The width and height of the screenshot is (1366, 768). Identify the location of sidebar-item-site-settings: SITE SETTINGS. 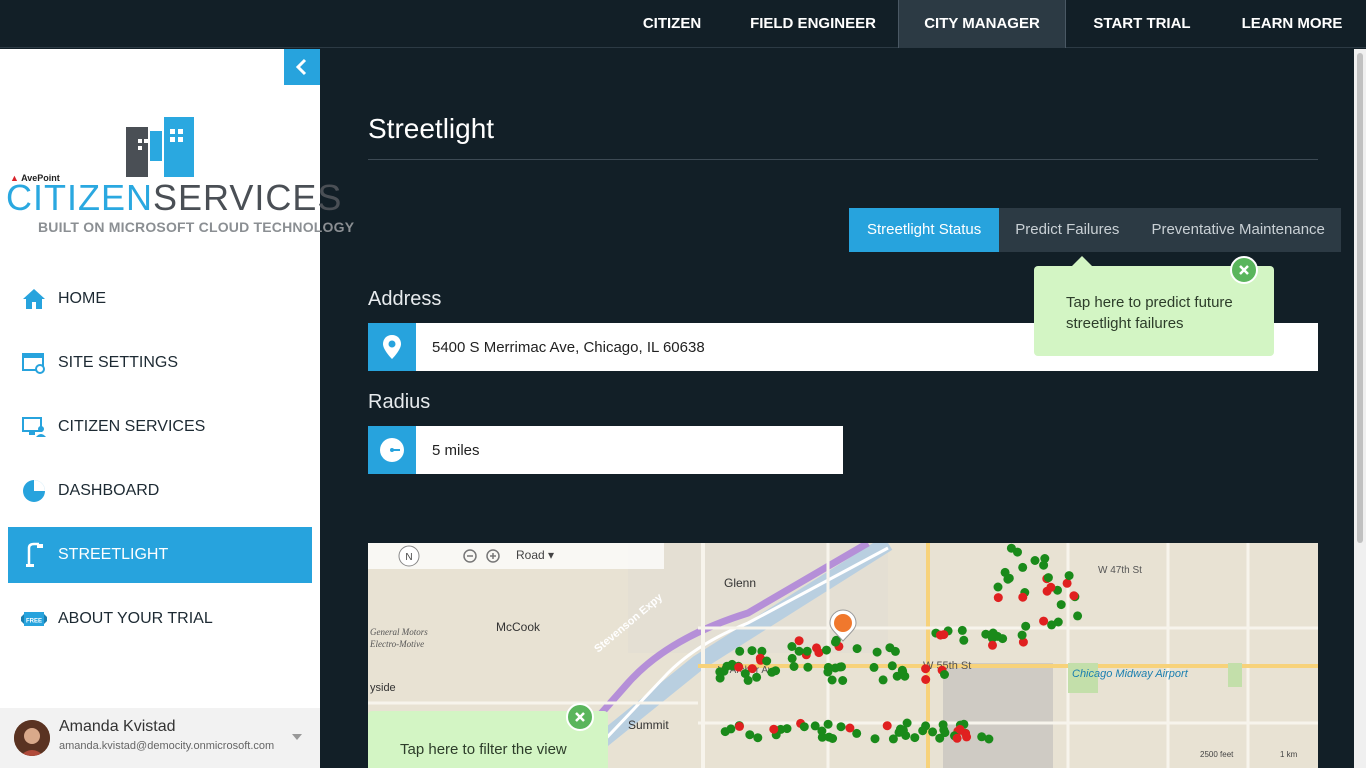
(160, 363).